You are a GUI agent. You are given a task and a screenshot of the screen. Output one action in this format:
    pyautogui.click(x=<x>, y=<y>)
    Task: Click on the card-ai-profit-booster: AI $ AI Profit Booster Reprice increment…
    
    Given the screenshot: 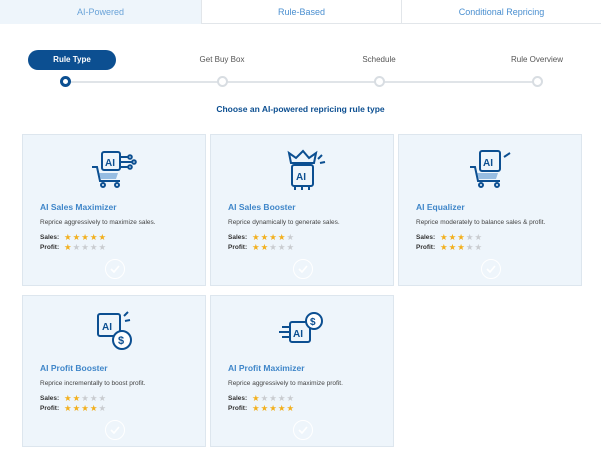 What is the action you would take?
    pyautogui.click(x=114, y=371)
    